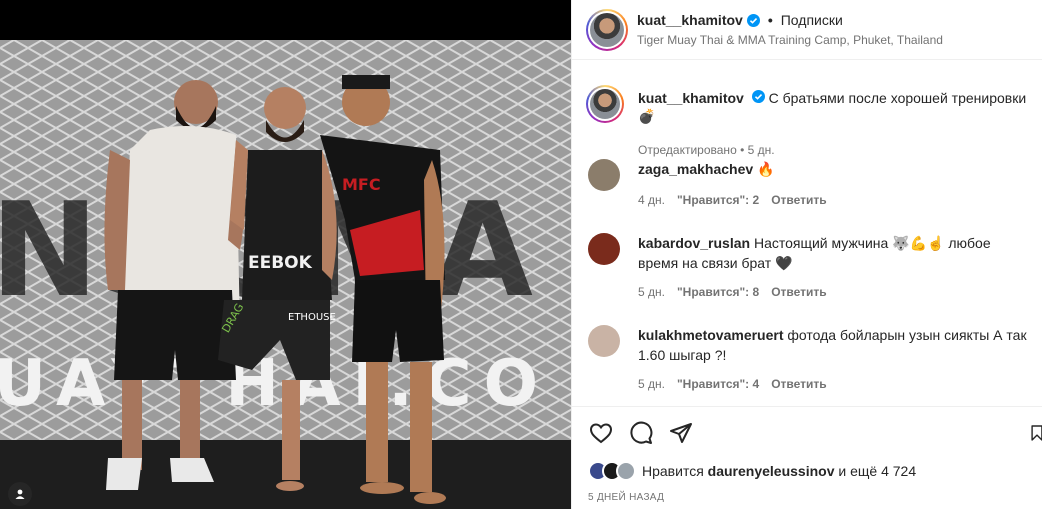 Image resolution: width=1042 pixels, height=509 pixels. What do you see at coordinates (771, 471) in the screenshot?
I see `likes-username: daurenyeleussinov` at bounding box center [771, 471].